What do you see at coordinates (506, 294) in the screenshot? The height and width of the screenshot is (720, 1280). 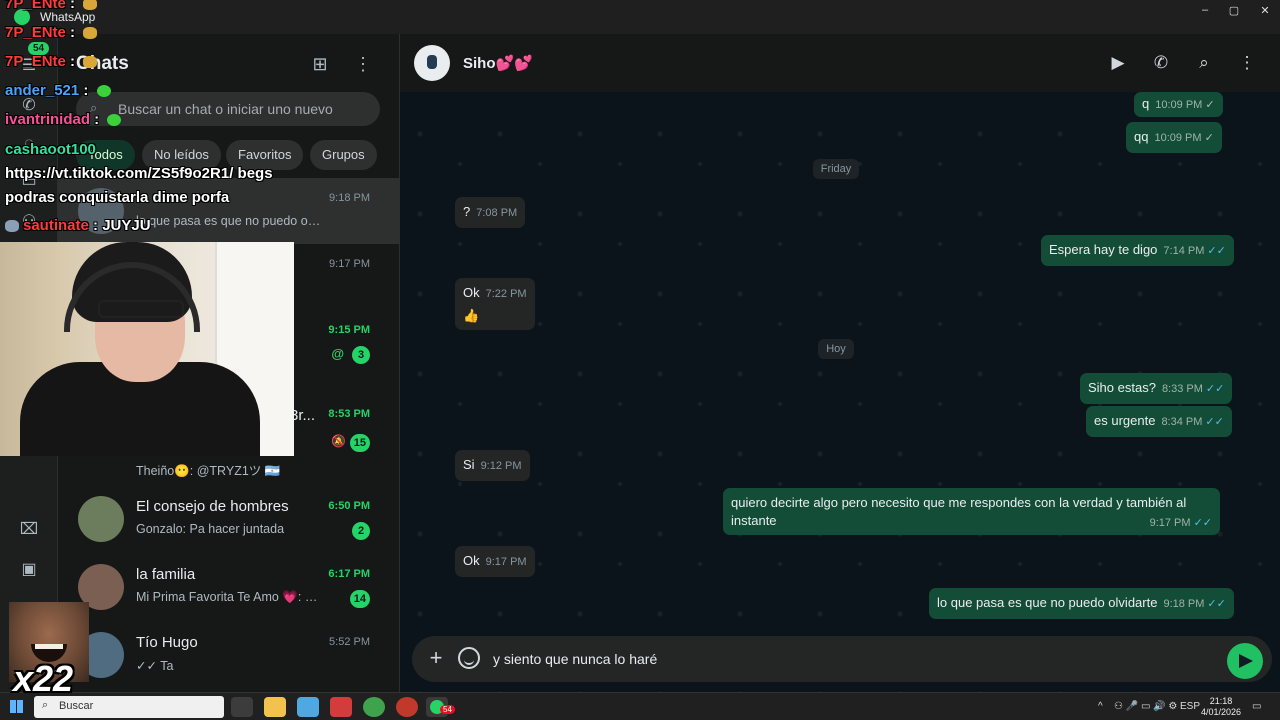 I see `message-time: 7:22 PM` at bounding box center [506, 294].